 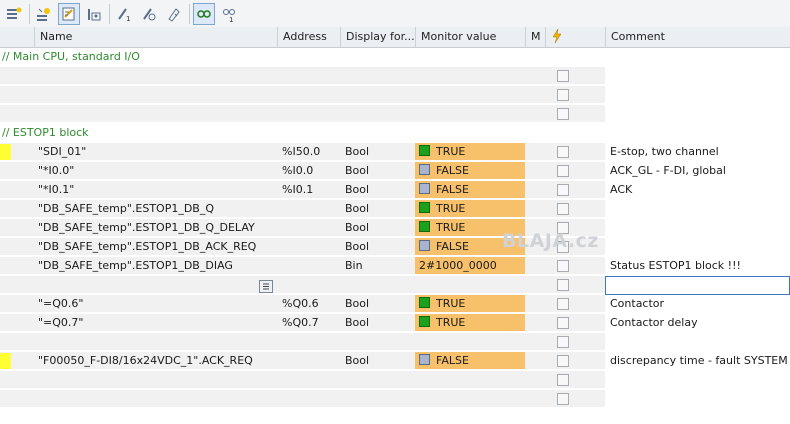 What do you see at coordinates (697, 190) in the screenshot?
I see `comment-cell: ACK` at bounding box center [697, 190].